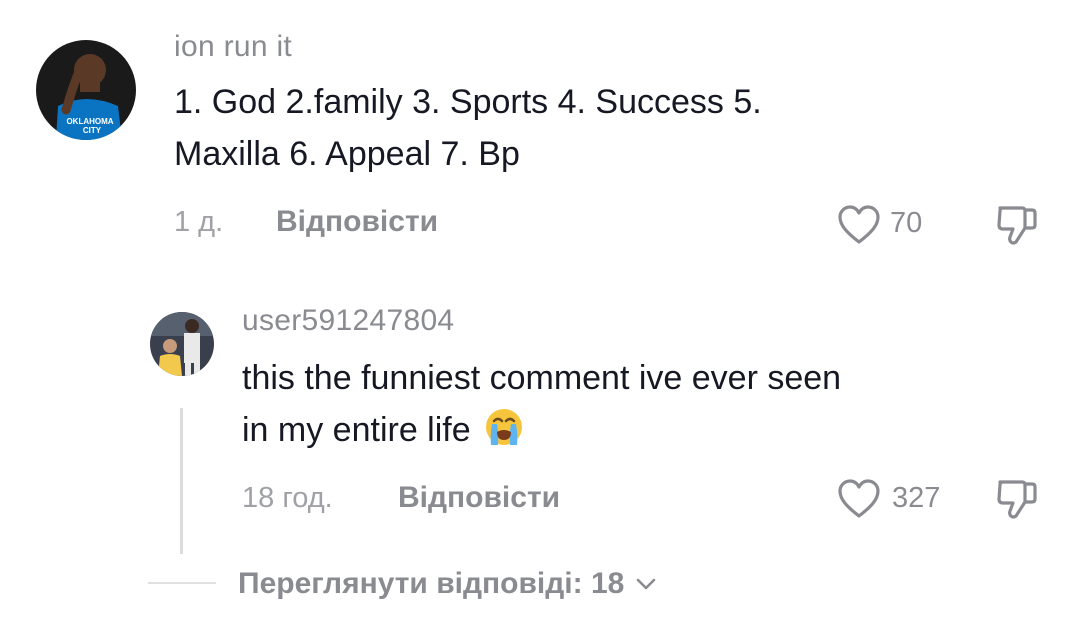  What do you see at coordinates (646, 584) in the screenshot?
I see `chevron-down-icon` at bounding box center [646, 584].